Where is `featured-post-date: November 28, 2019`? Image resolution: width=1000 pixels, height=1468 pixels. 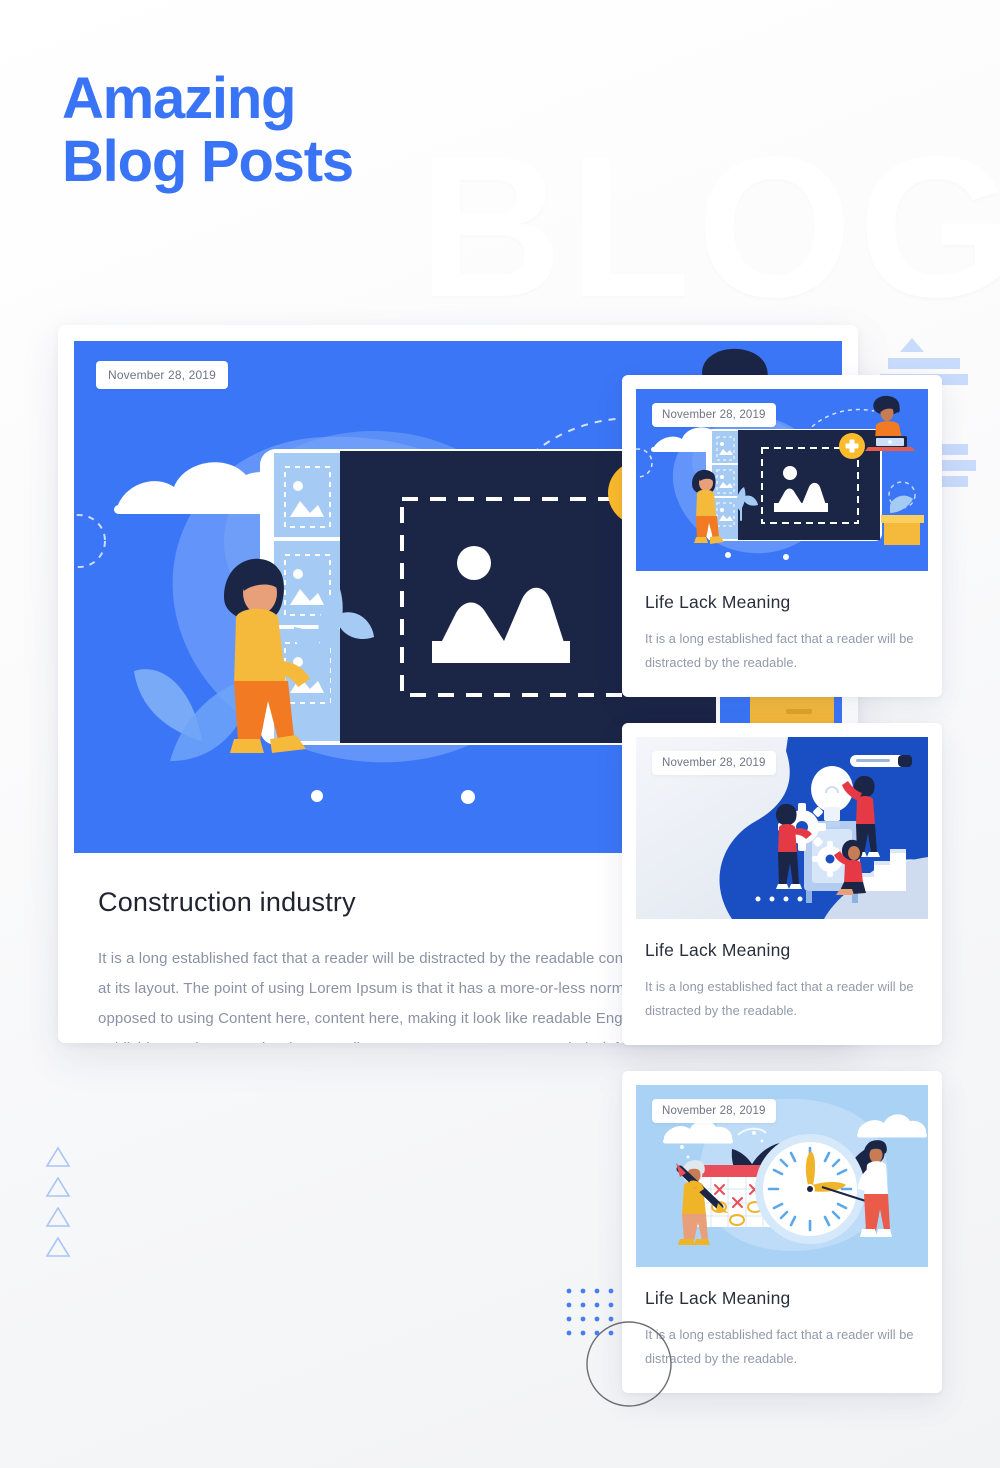
featured-post-date: November 28, 2019 is located at coordinates (162, 375).